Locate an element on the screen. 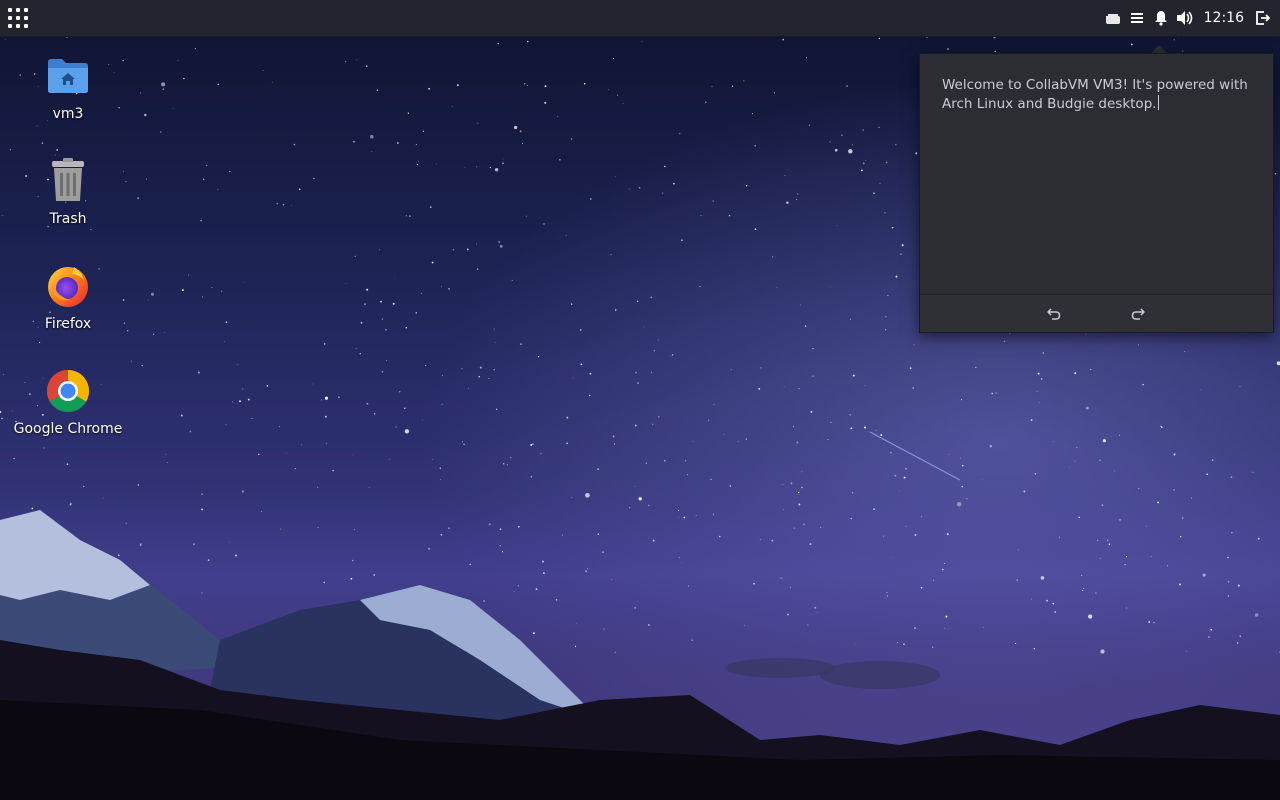  desktop-icon-home: vm3 is located at coordinates (68, 87).